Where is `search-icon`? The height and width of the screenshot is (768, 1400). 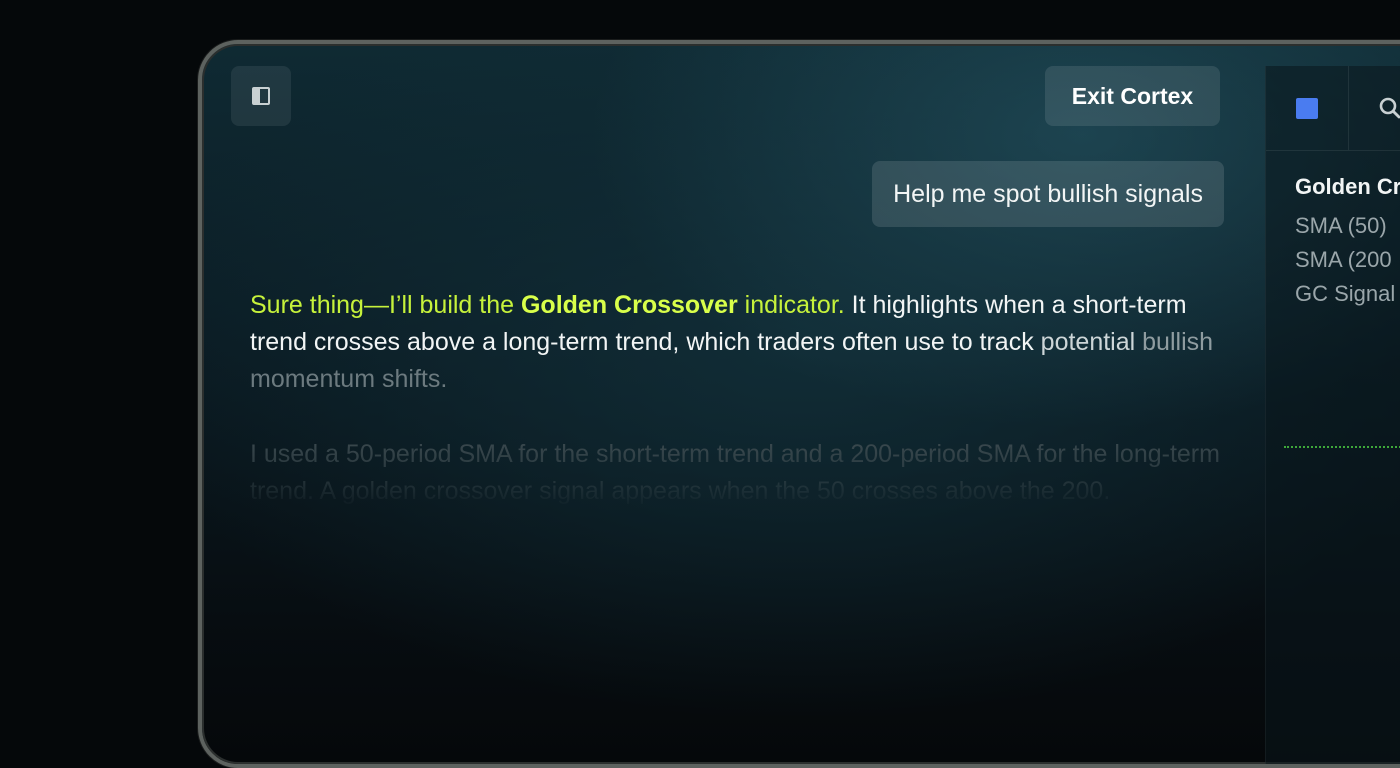
search-icon is located at coordinates (1389, 108).